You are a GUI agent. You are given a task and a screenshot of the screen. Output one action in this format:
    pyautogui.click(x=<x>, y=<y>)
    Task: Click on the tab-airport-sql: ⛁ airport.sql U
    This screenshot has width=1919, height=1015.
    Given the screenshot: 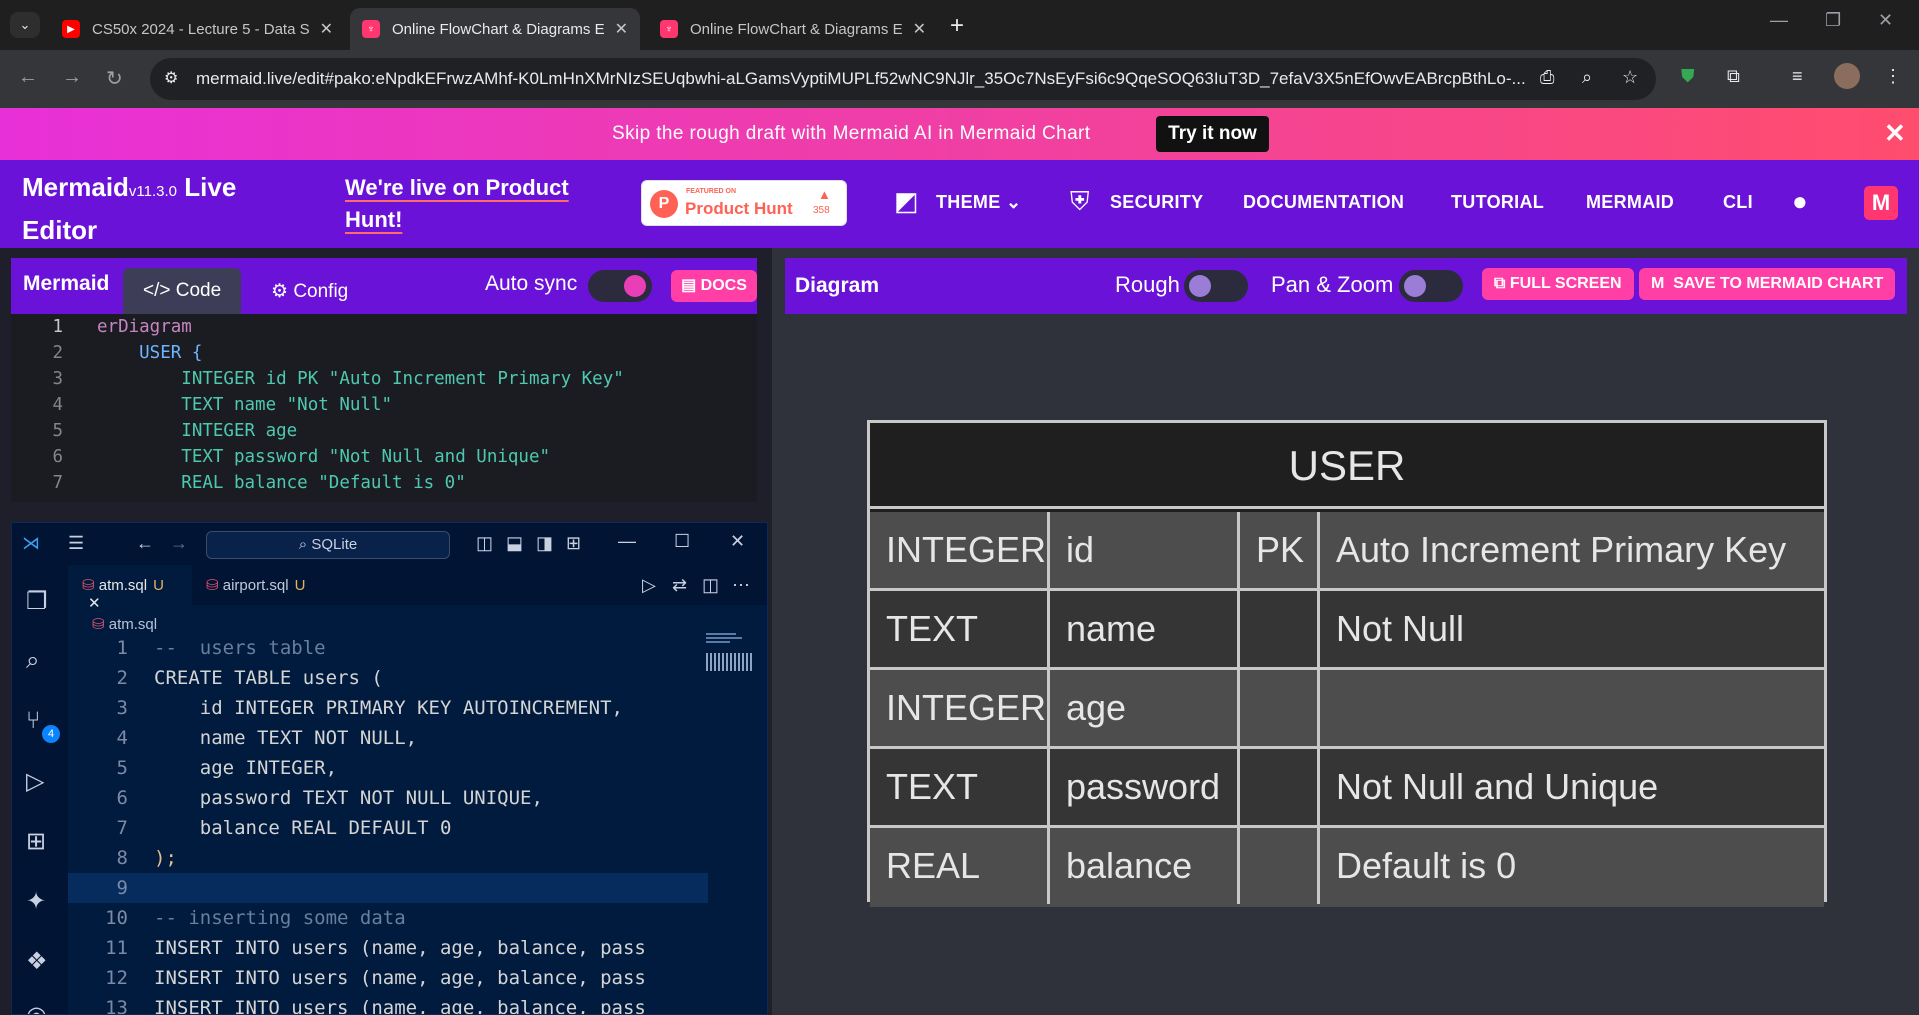 What is the action you would take?
    pyautogui.click(x=259, y=585)
    